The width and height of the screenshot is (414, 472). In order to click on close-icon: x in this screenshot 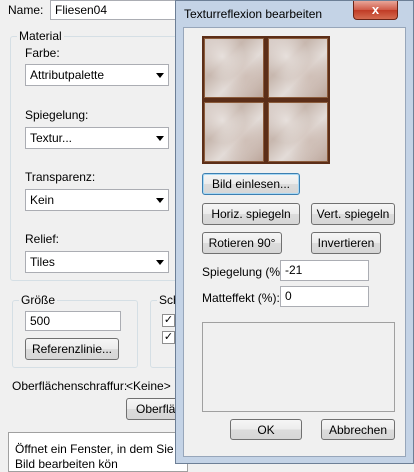, I will do `click(375, 9)`.